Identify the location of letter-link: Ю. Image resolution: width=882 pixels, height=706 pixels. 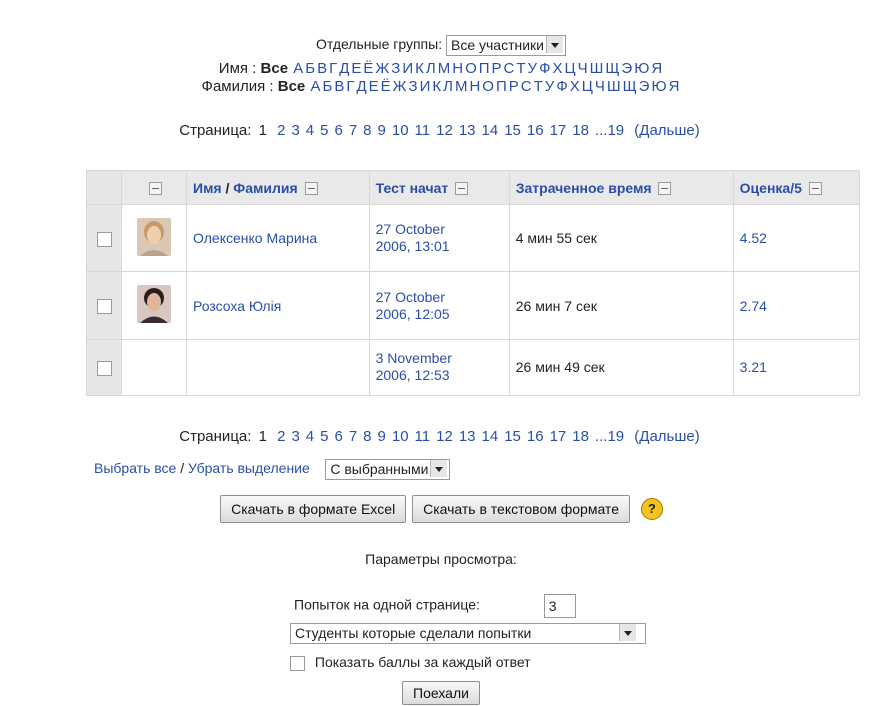
(641, 68).